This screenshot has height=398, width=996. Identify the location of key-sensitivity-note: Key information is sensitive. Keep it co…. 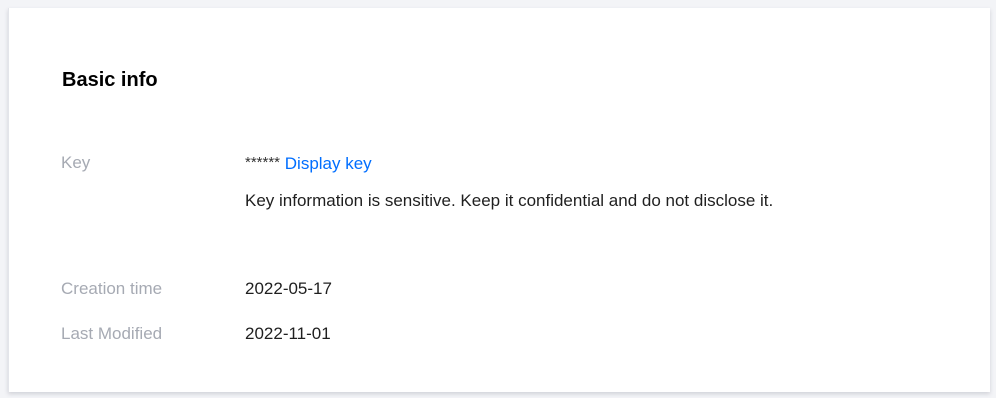
(509, 200).